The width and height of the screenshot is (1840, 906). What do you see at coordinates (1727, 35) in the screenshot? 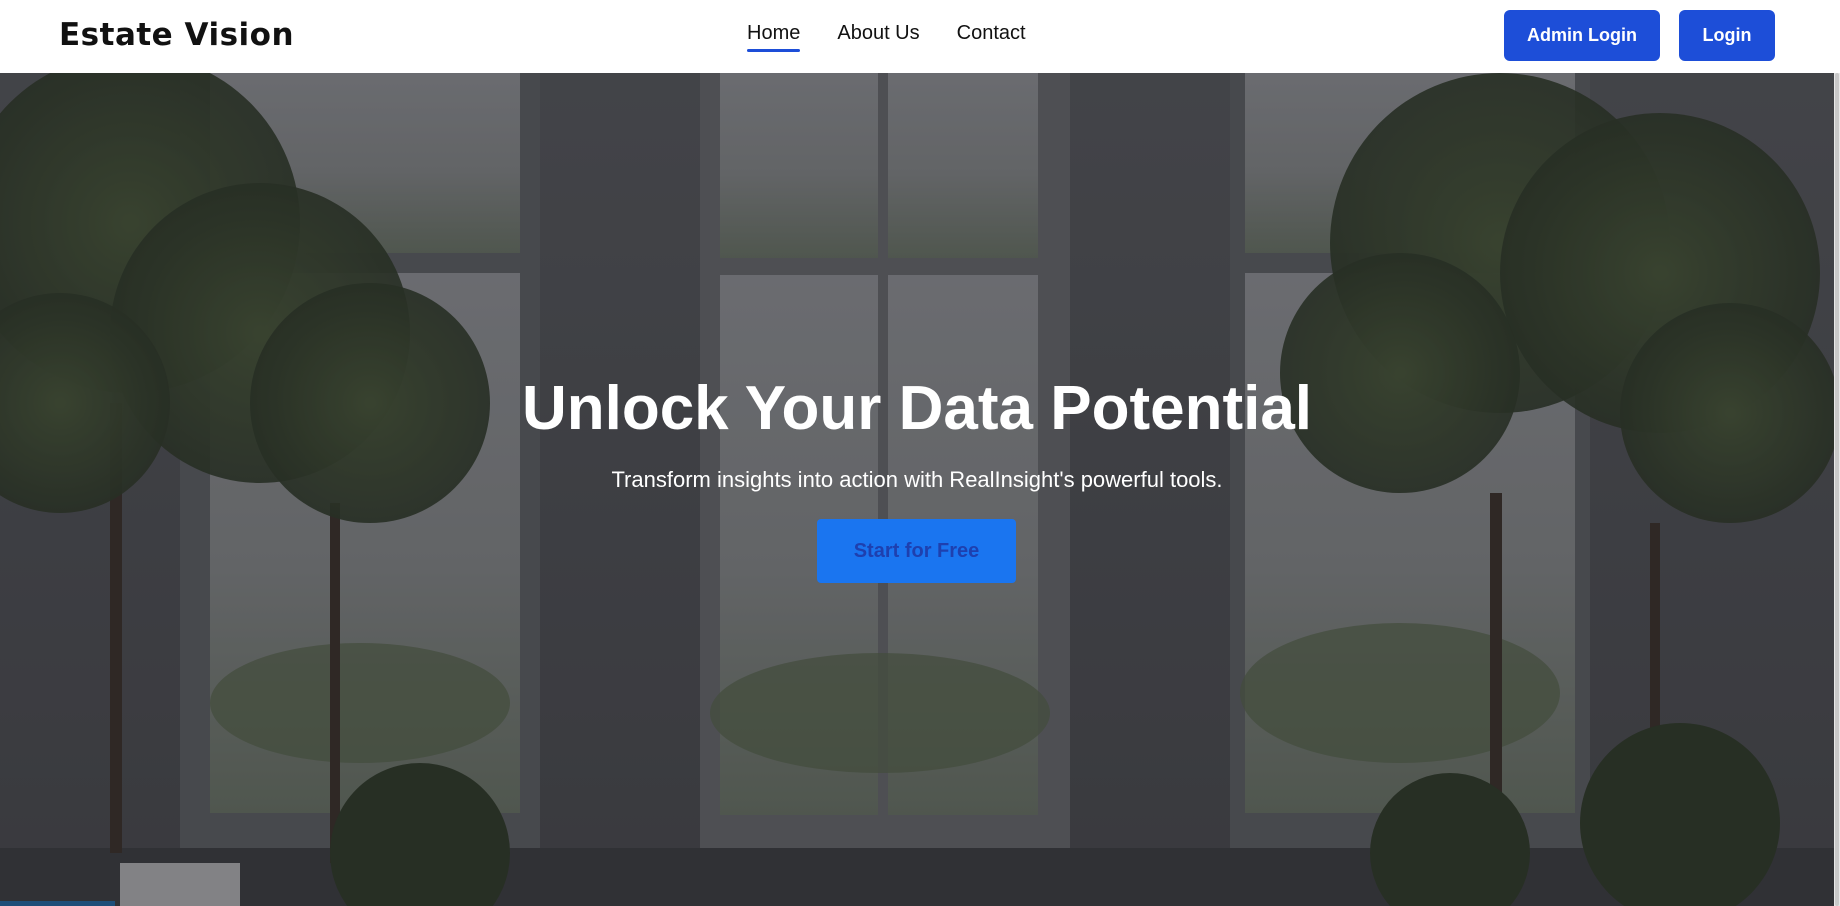
I see `login-button: Login` at bounding box center [1727, 35].